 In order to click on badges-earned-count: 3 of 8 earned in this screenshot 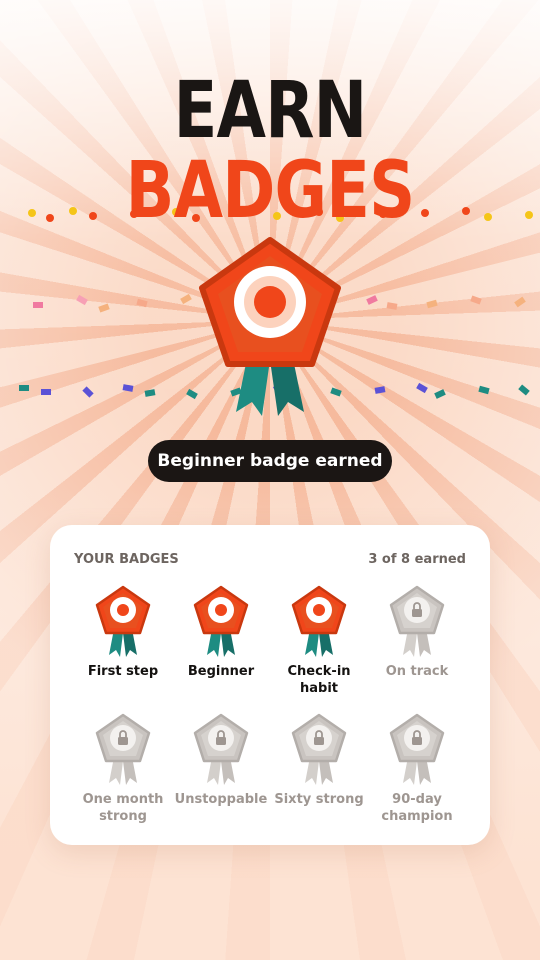, I will do `click(417, 559)`.